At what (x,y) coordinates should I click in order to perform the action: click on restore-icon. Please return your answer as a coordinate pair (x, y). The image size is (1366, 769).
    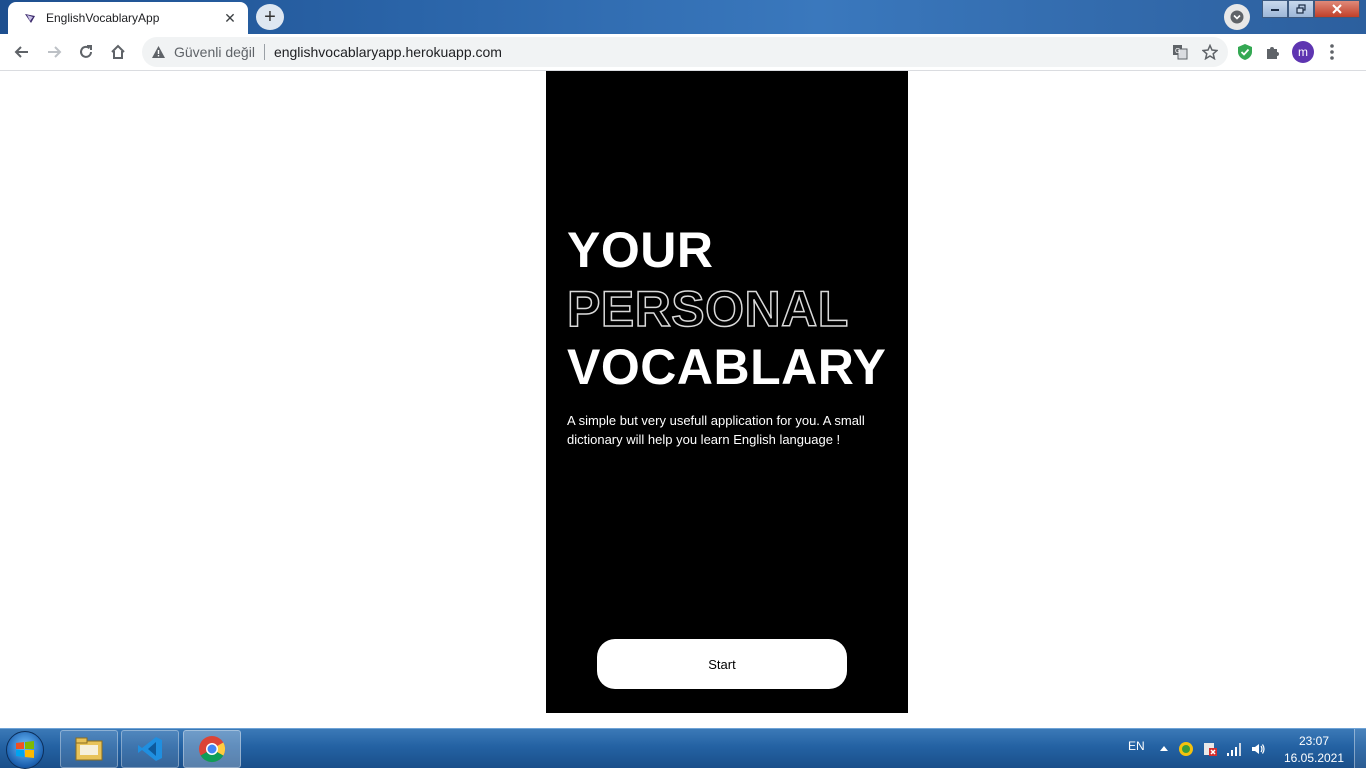
    Looking at the image, I should click on (1301, 9).